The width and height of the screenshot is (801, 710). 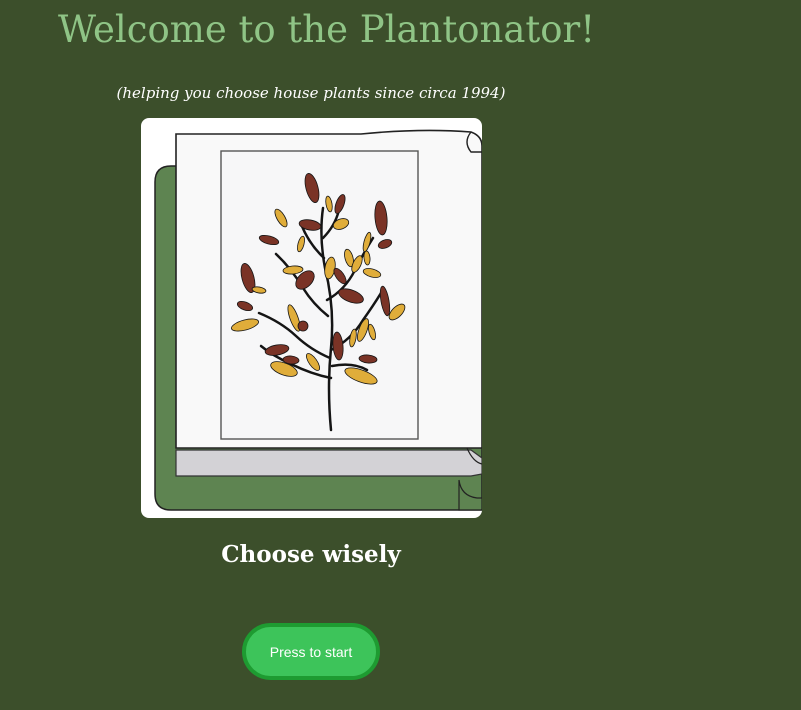 I want to click on tagline: Choose wisely, so click(x=311, y=554).